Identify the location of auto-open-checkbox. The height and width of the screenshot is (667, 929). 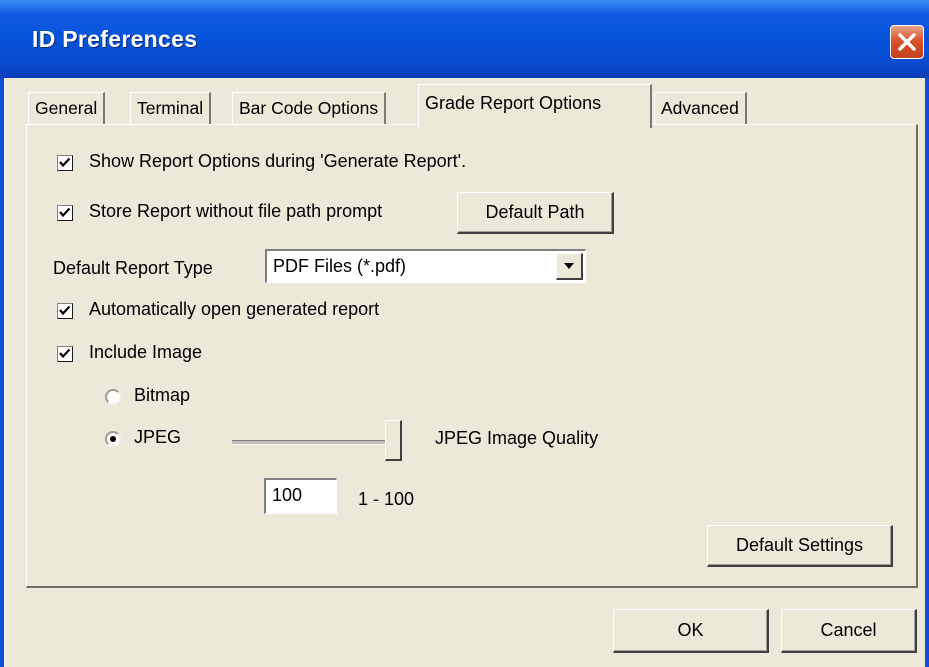
(65, 311).